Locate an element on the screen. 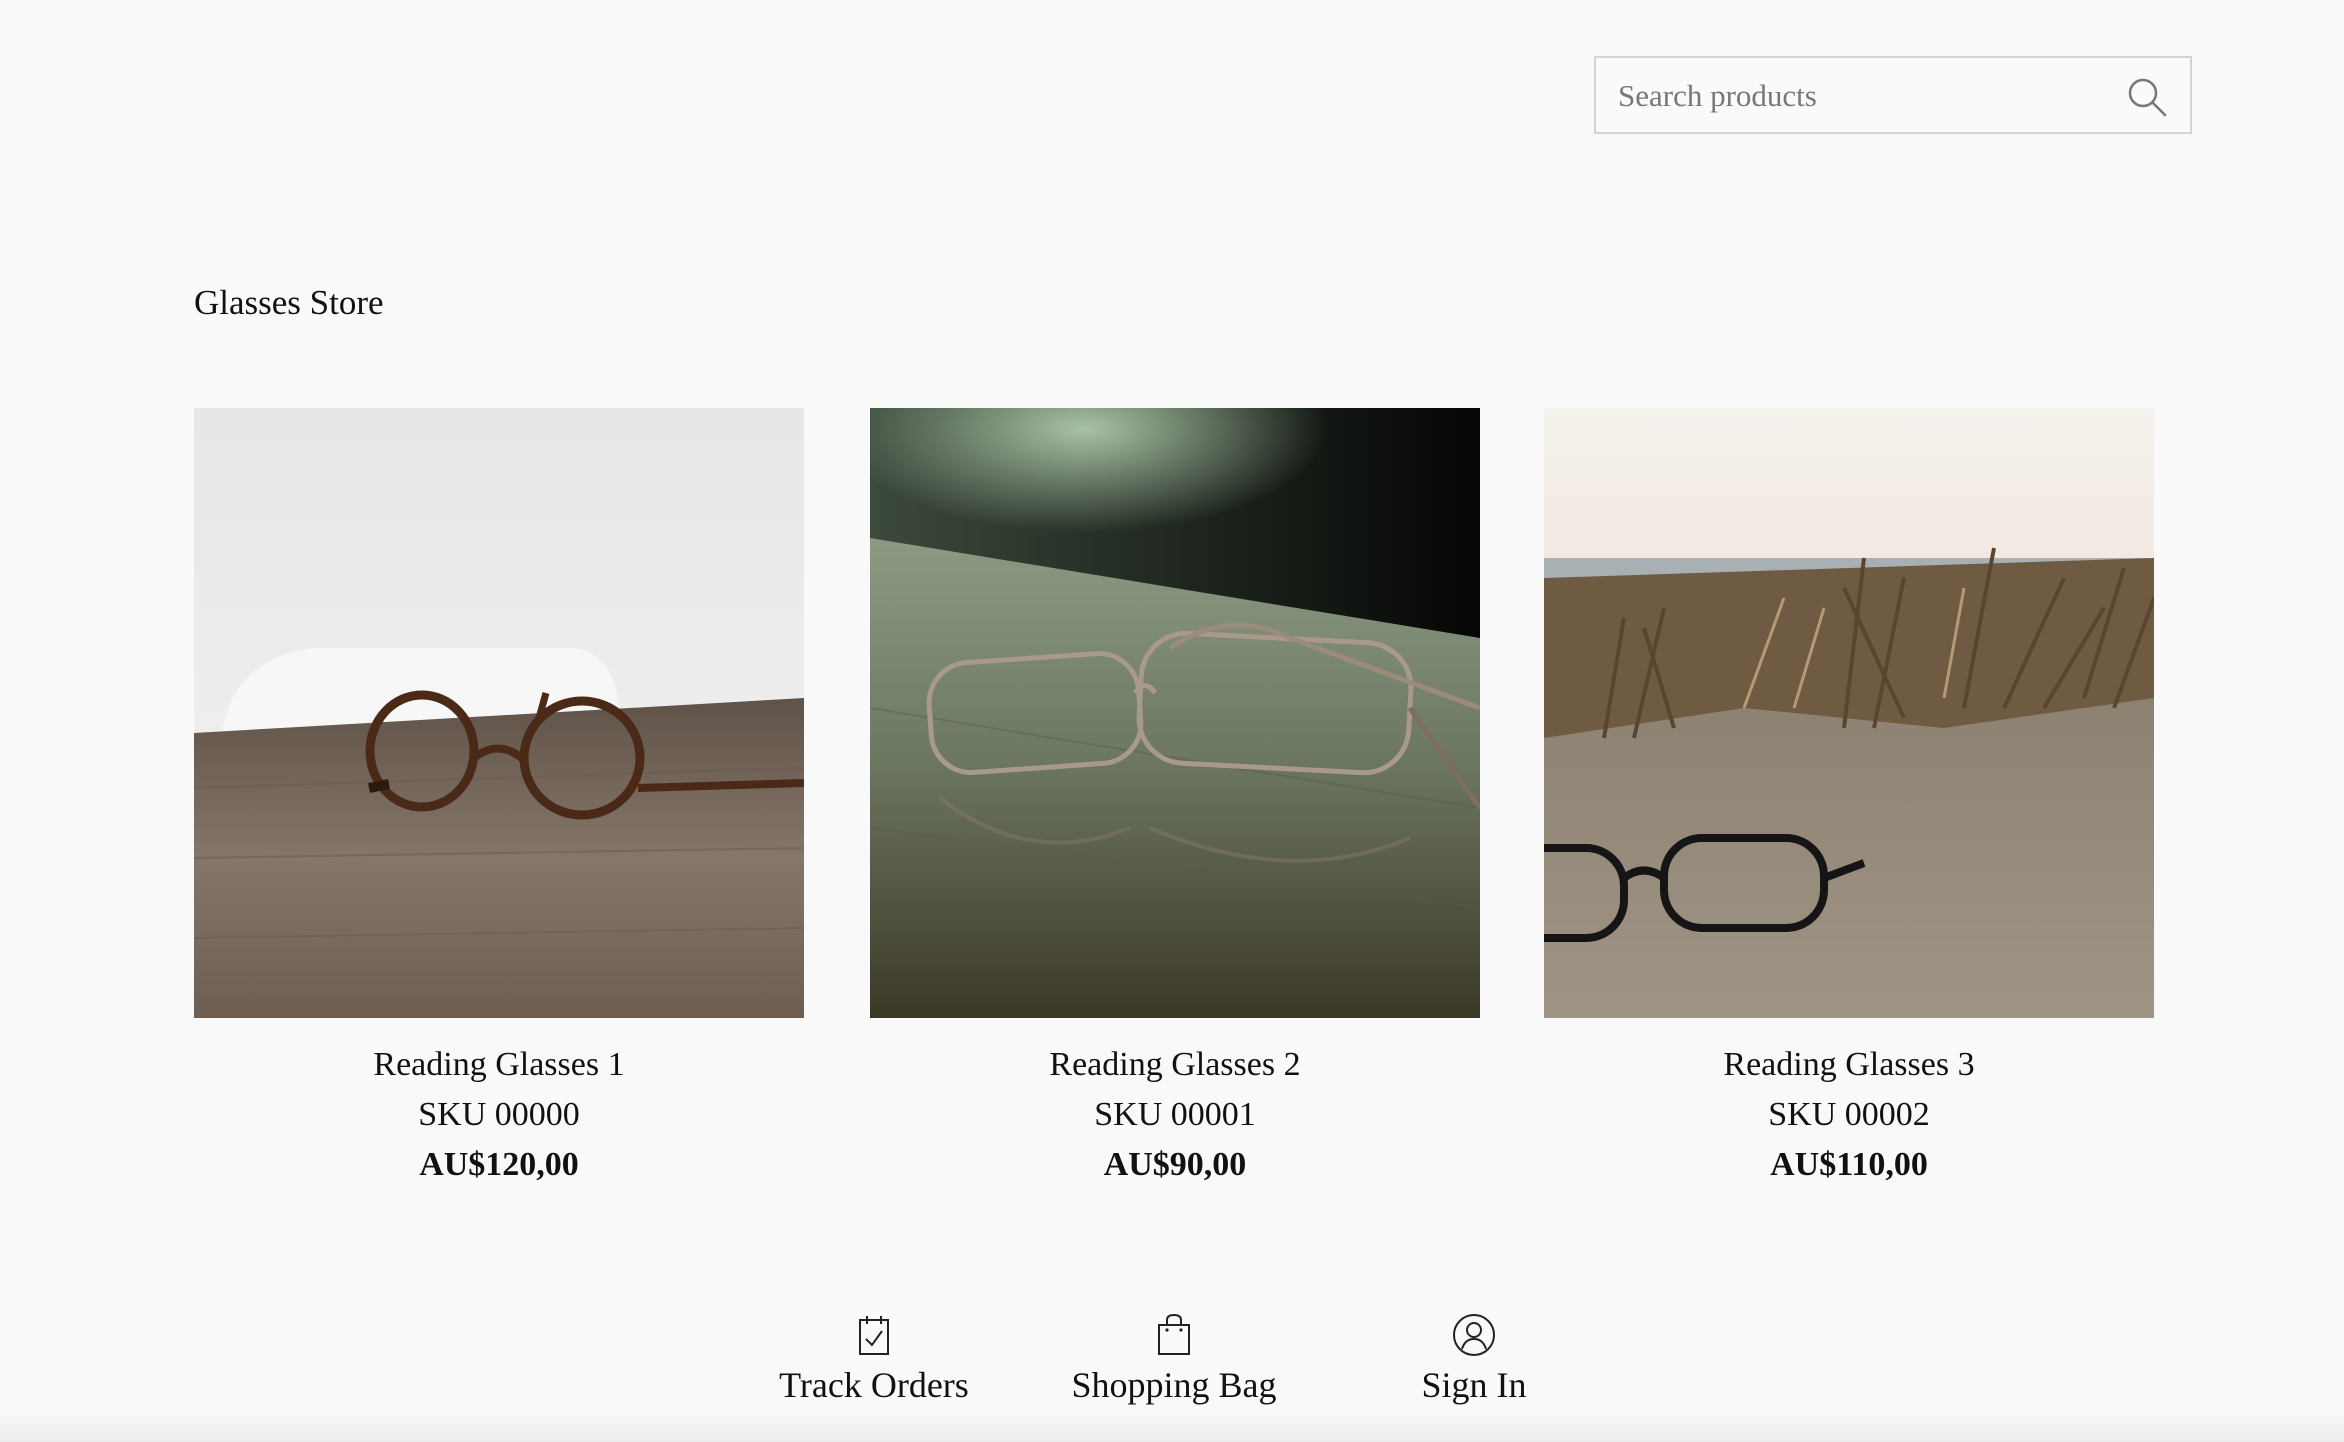 This screenshot has width=2344, height=1442. store-title: Glasses Store is located at coordinates (289, 302).